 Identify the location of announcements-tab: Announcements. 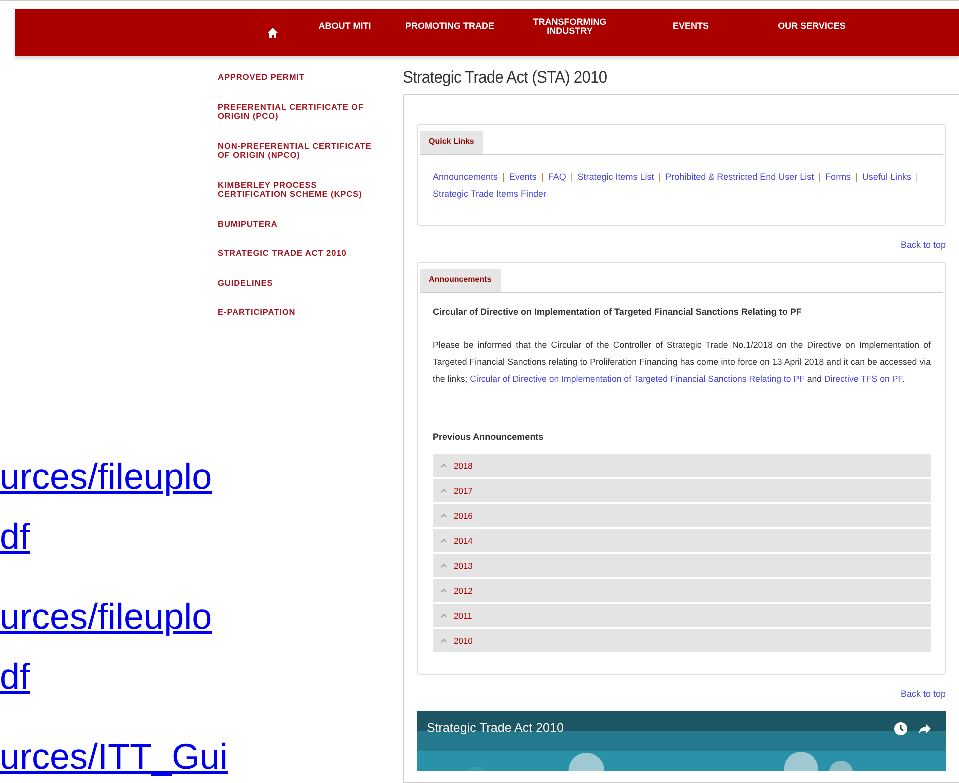
(460, 280).